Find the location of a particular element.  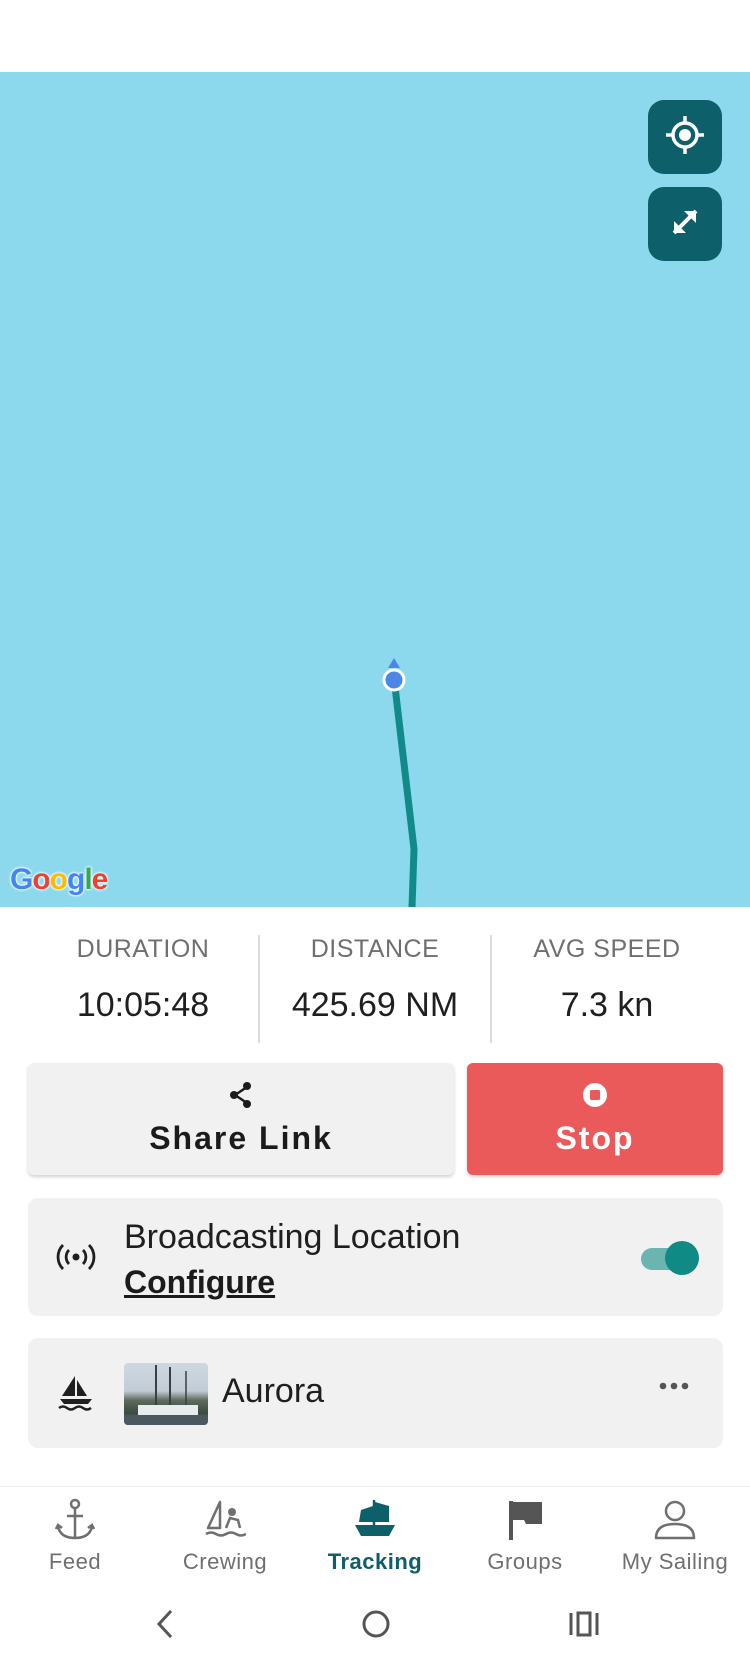

duration-value: 10:05:48 is located at coordinates (143, 1005).